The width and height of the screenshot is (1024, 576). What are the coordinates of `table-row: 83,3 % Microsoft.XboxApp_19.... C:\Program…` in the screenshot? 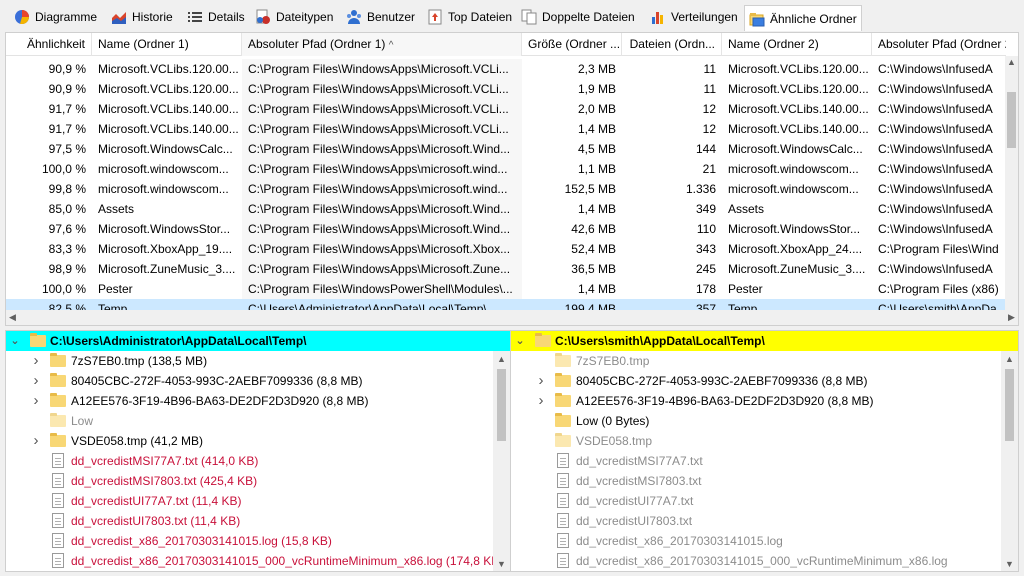 It's located at (506, 249).